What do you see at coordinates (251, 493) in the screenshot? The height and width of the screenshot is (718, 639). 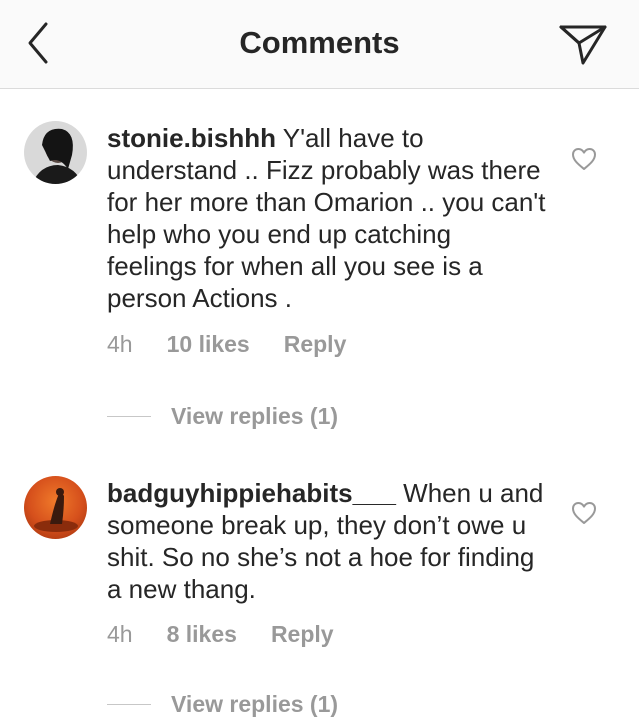 I see `comment-username: badguyhippiehabits___` at bounding box center [251, 493].